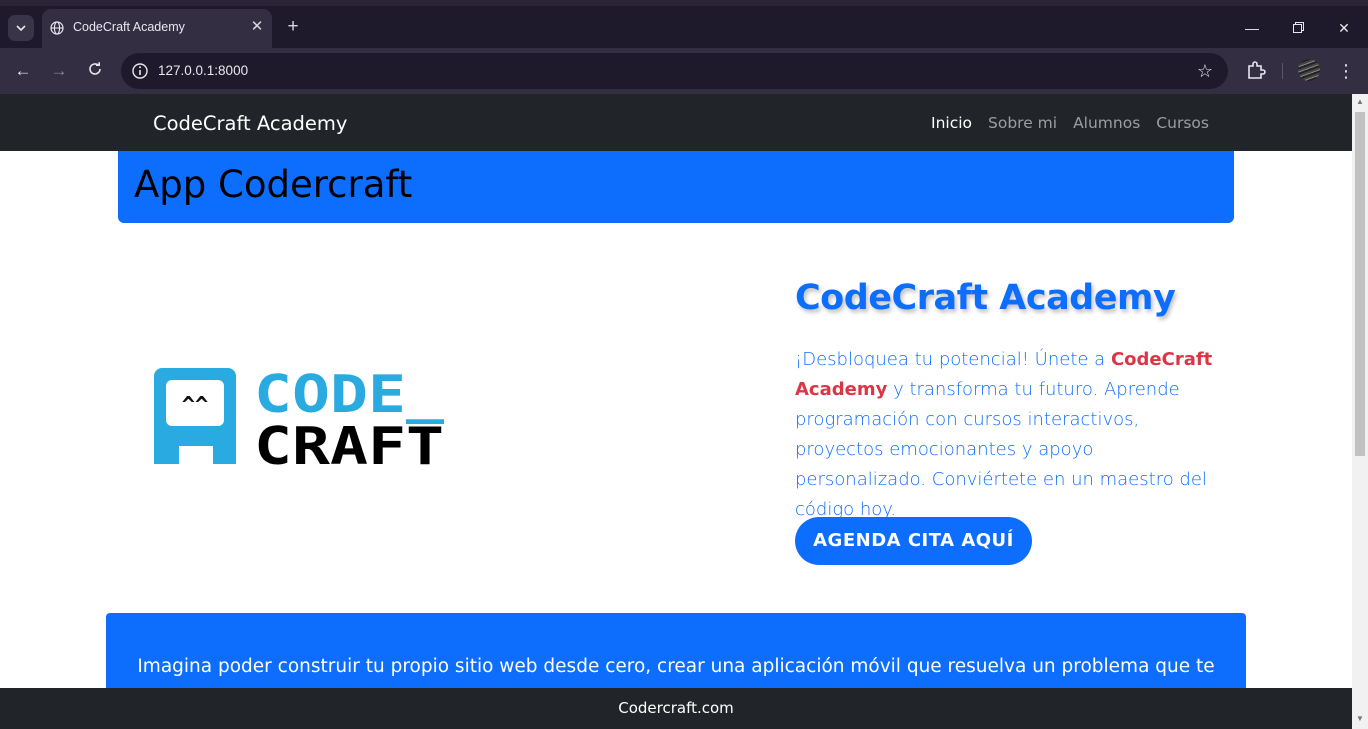 The height and width of the screenshot is (729, 1368). What do you see at coordinates (1344, 28) in the screenshot?
I see `window-close-icon: ✕` at bounding box center [1344, 28].